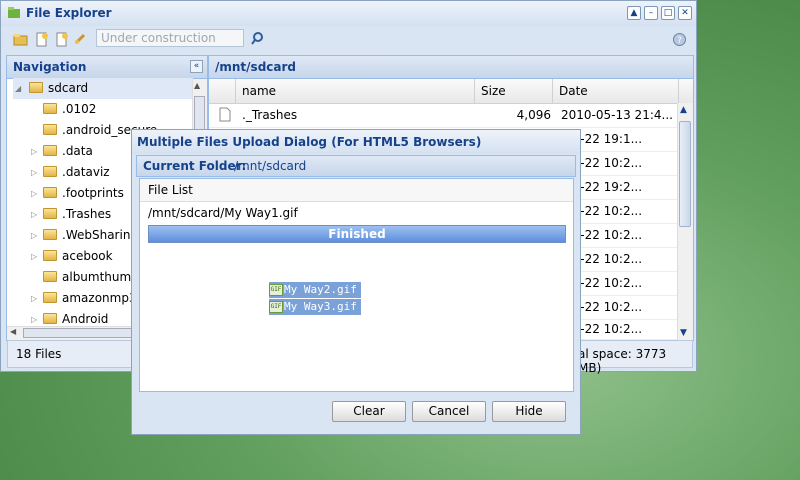 The height and width of the screenshot is (480, 800). What do you see at coordinates (356, 166) in the screenshot?
I see `current-folder-bar: Current Folder: /mnt/sdcard` at bounding box center [356, 166].